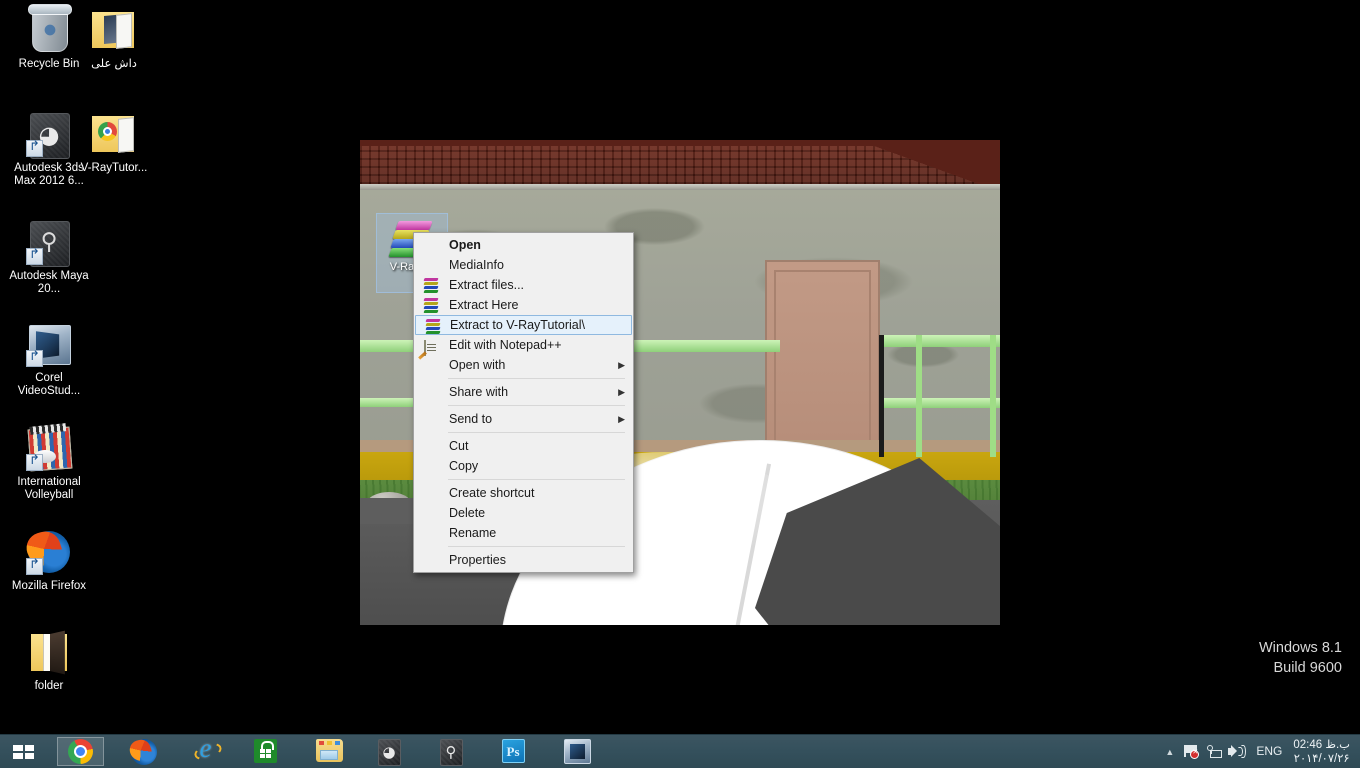 This screenshot has width=1360, height=768. I want to click on taskbar-firefox, so click(143, 751).